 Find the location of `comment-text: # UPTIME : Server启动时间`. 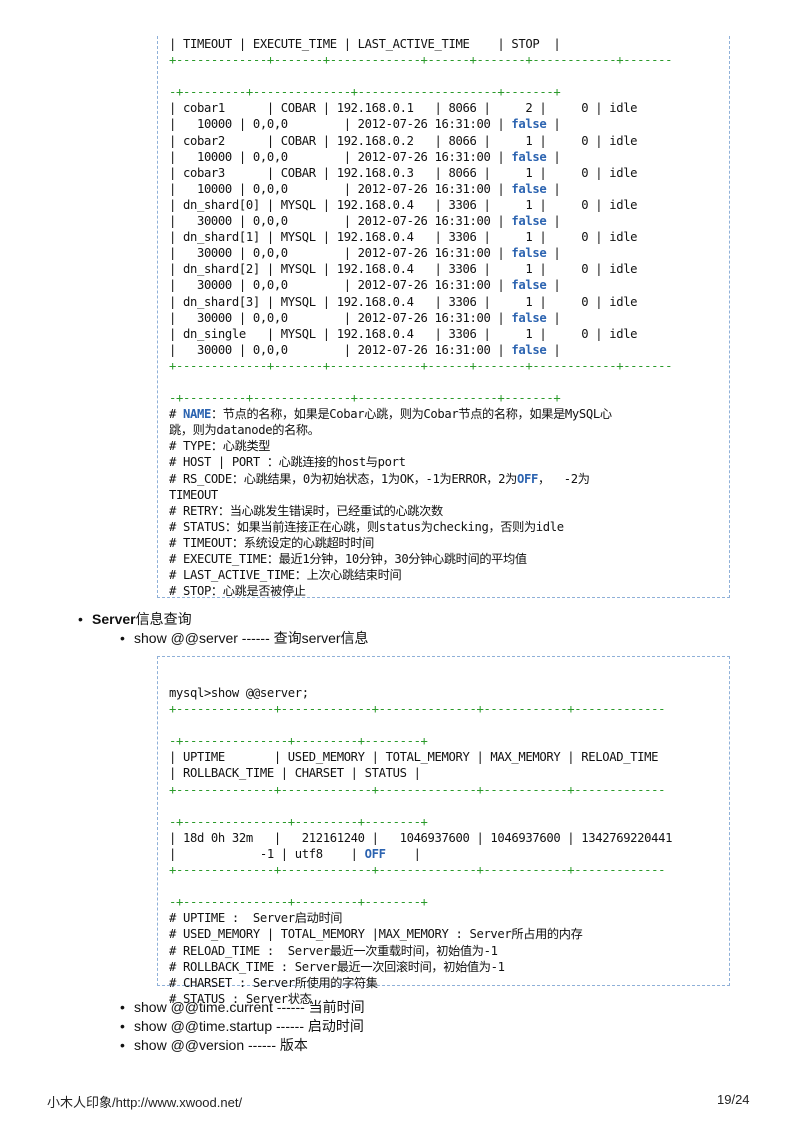

comment-text: # UPTIME : Server启动时间 is located at coordinates (256, 918).